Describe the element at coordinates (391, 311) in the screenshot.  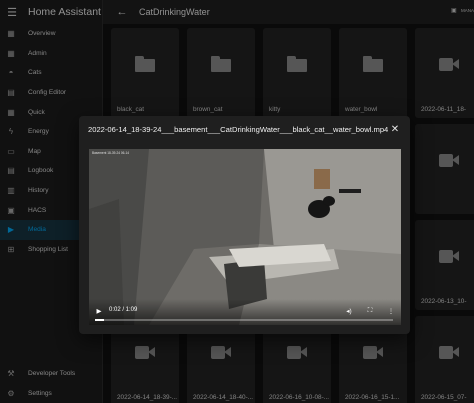
I see `more-vert-icon: ⋮` at that location.